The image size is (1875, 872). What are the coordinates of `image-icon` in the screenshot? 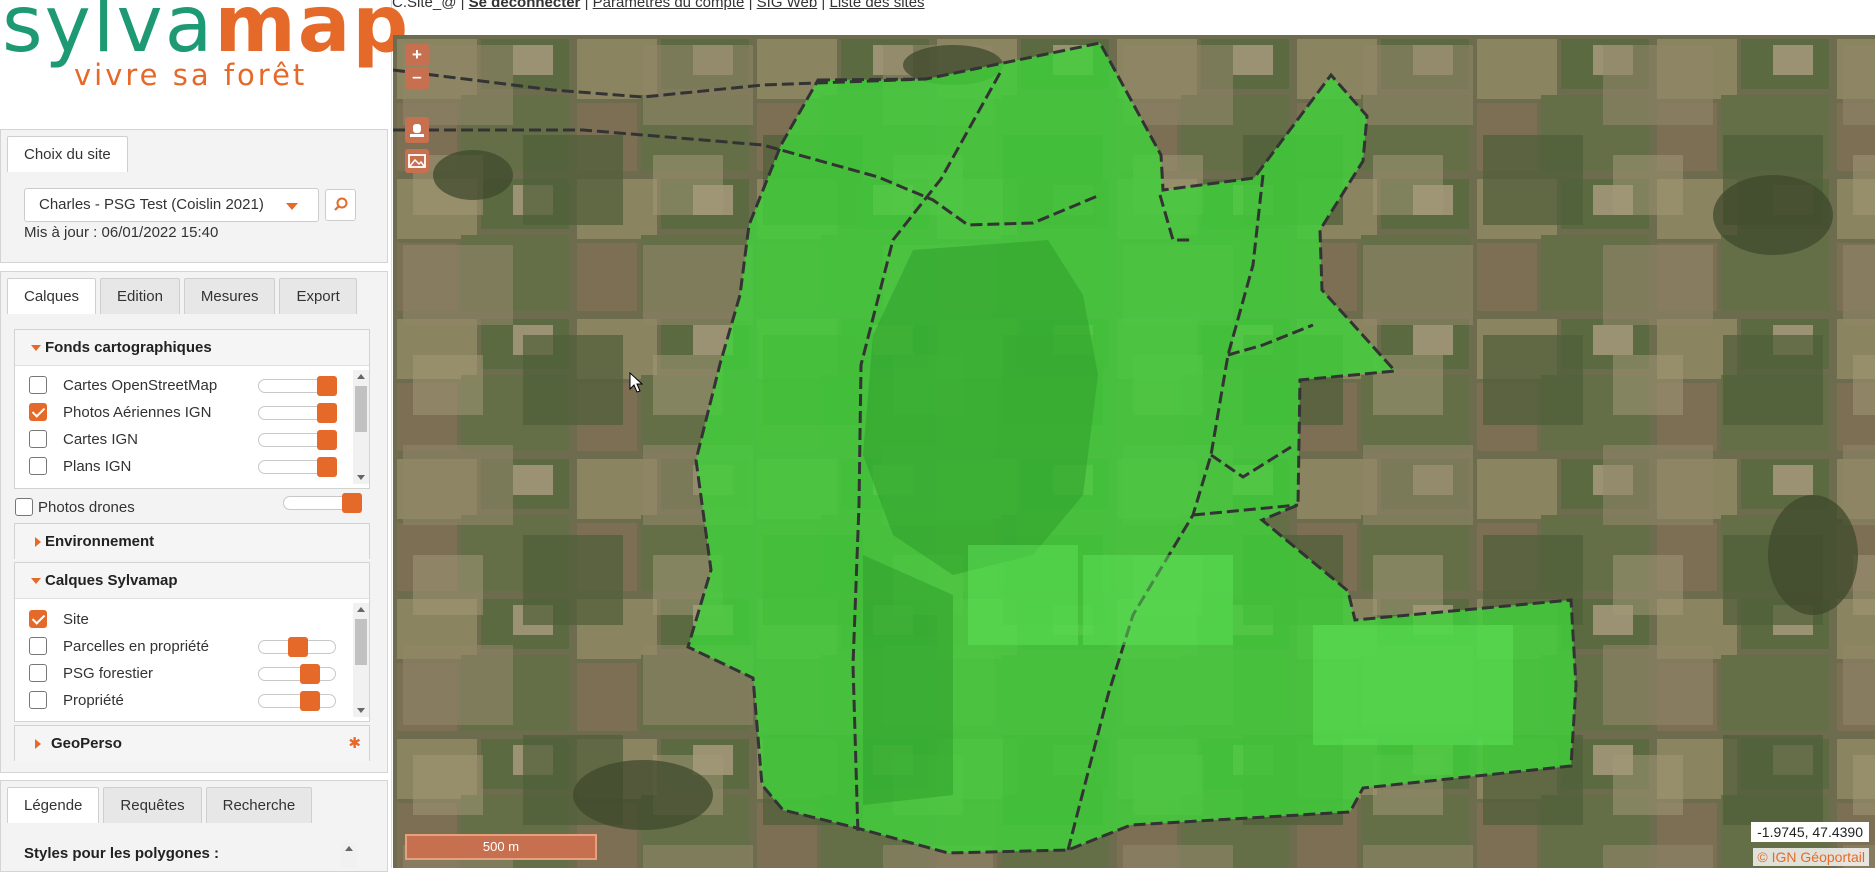 It's located at (417, 161).